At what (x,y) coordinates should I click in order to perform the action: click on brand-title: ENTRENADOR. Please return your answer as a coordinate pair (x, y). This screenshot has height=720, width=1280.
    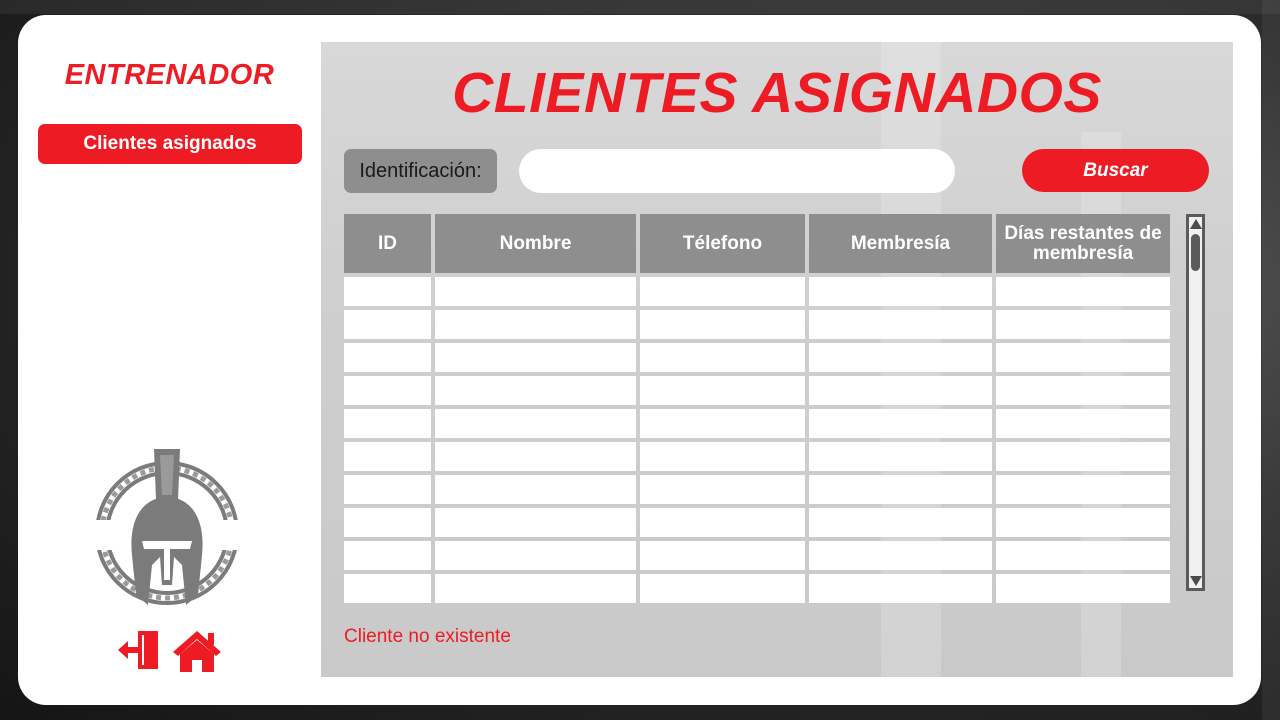
    Looking at the image, I should click on (169, 75).